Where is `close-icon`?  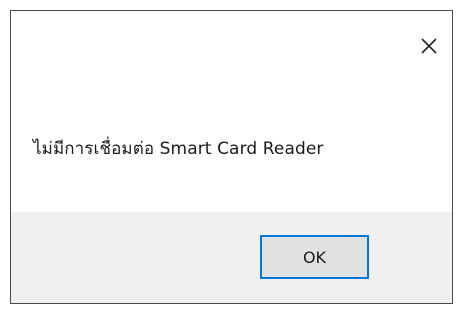
close-icon is located at coordinates (429, 46).